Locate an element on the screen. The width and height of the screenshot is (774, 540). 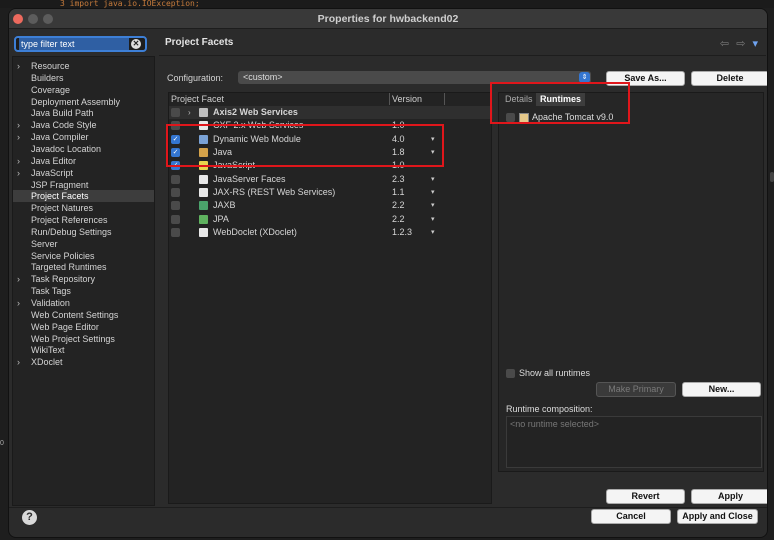
facet-column-header: Project Facet is located at coordinates (279, 99).